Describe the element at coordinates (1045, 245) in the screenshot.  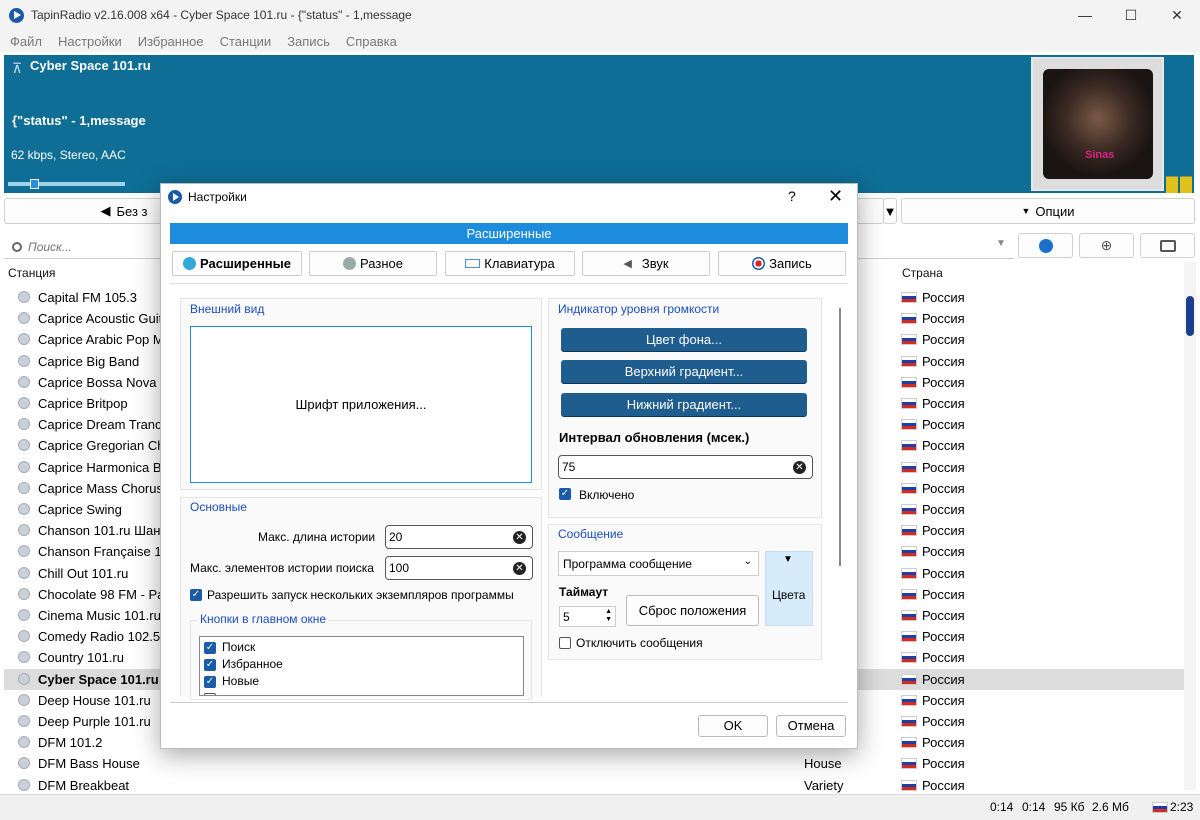
I see `find-button` at that location.